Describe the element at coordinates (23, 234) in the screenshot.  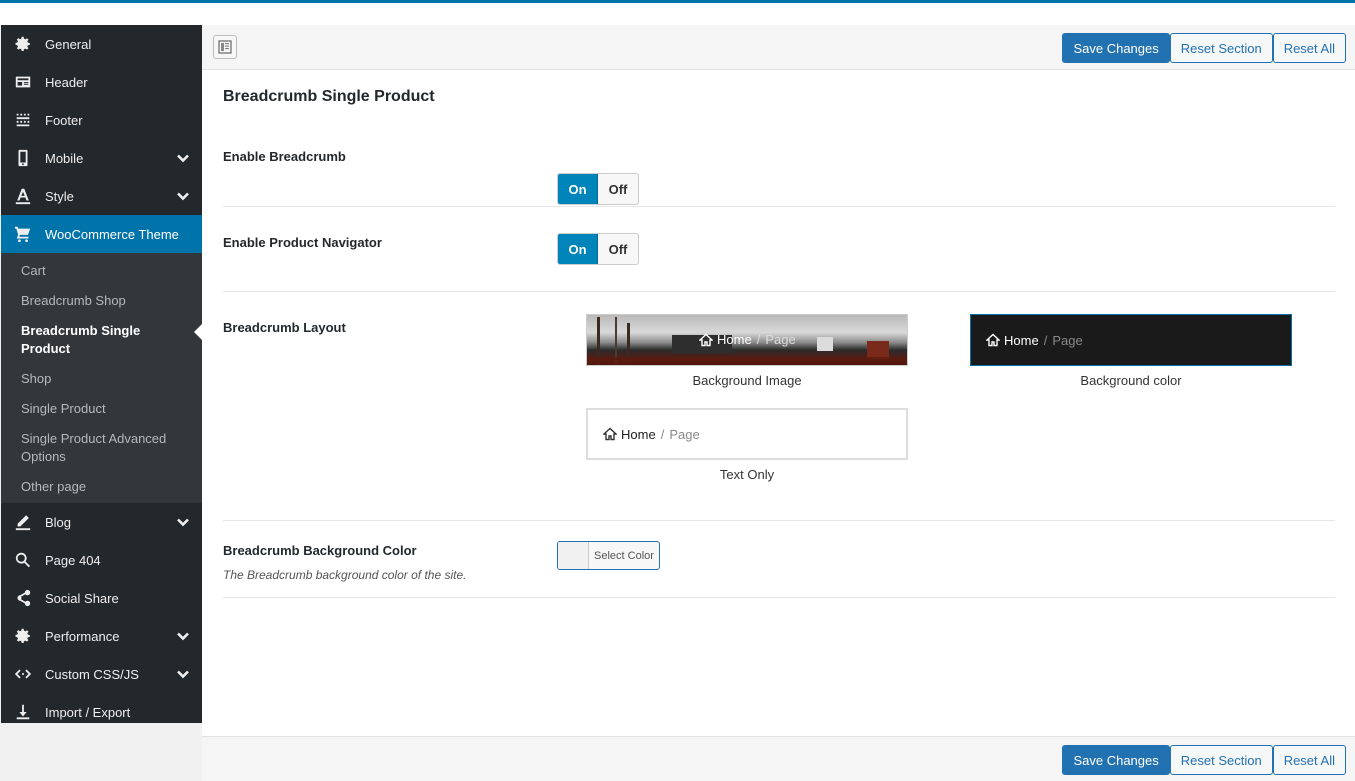
I see `cart-icon` at that location.